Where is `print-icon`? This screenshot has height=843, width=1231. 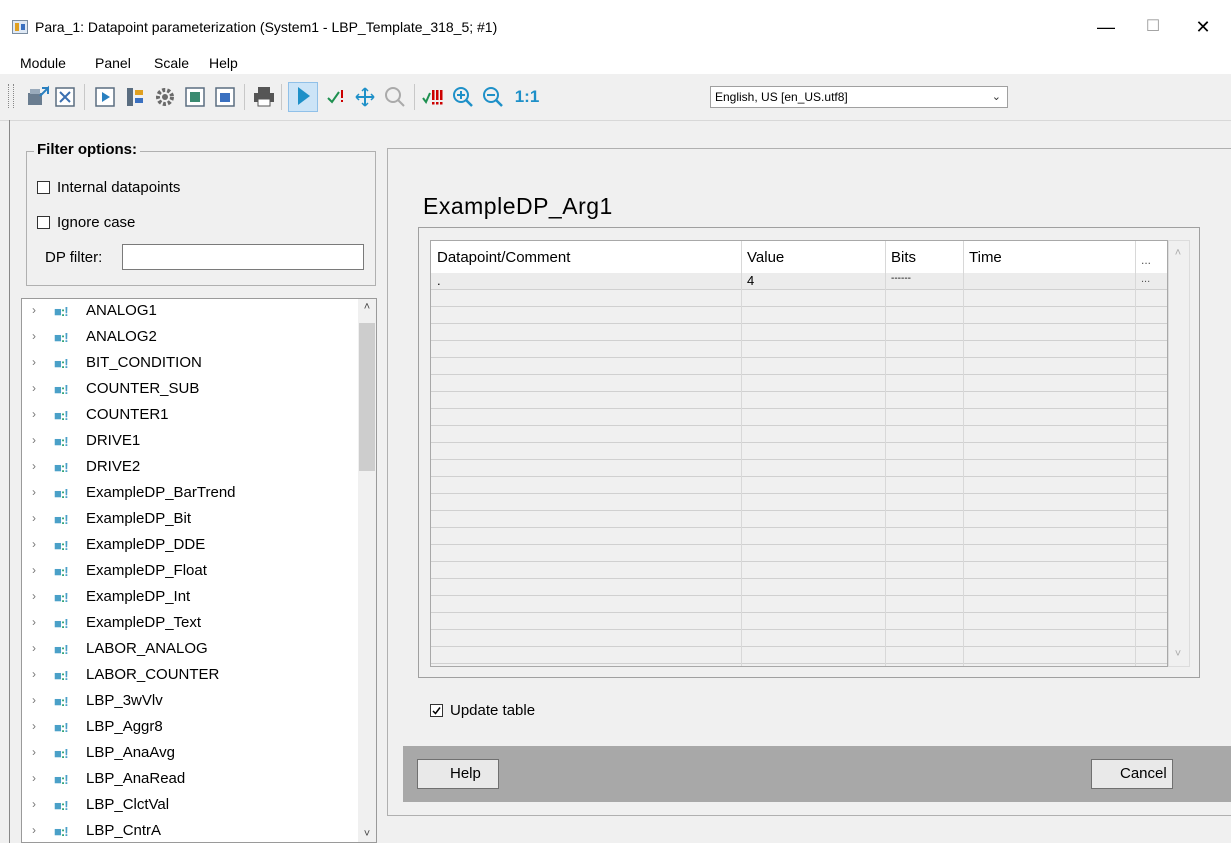 print-icon is located at coordinates (264, 97).